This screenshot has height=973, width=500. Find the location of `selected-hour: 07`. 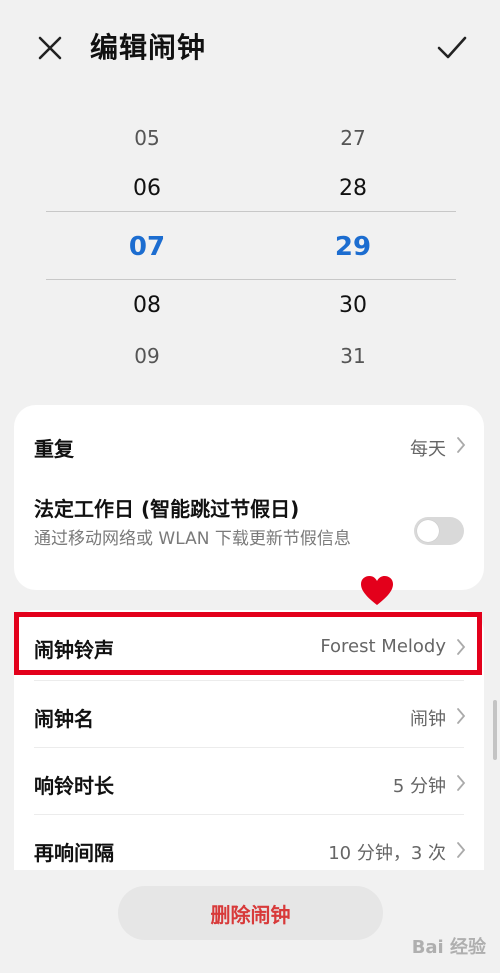

selected-hour: 07 is located at coordinates (147, 247).